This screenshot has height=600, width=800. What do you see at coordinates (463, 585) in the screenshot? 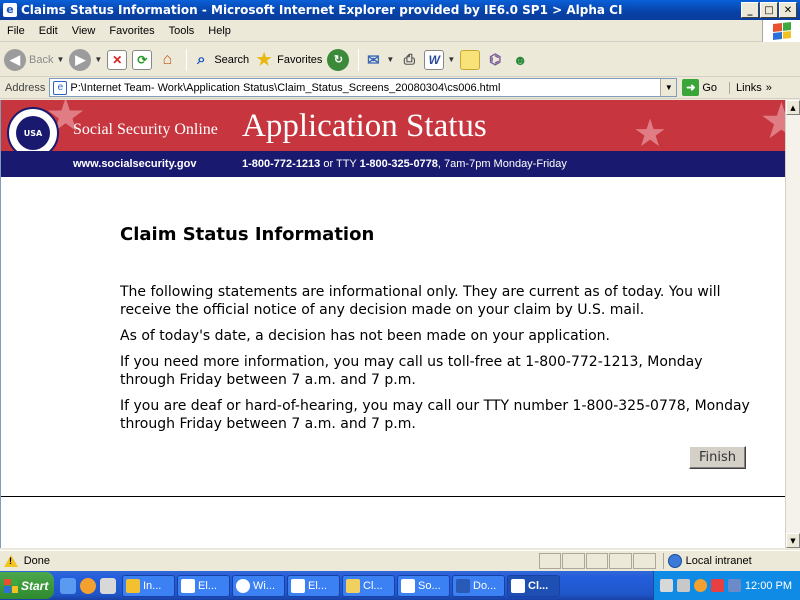
I see `word-icon` at bounding box center [463, 585].